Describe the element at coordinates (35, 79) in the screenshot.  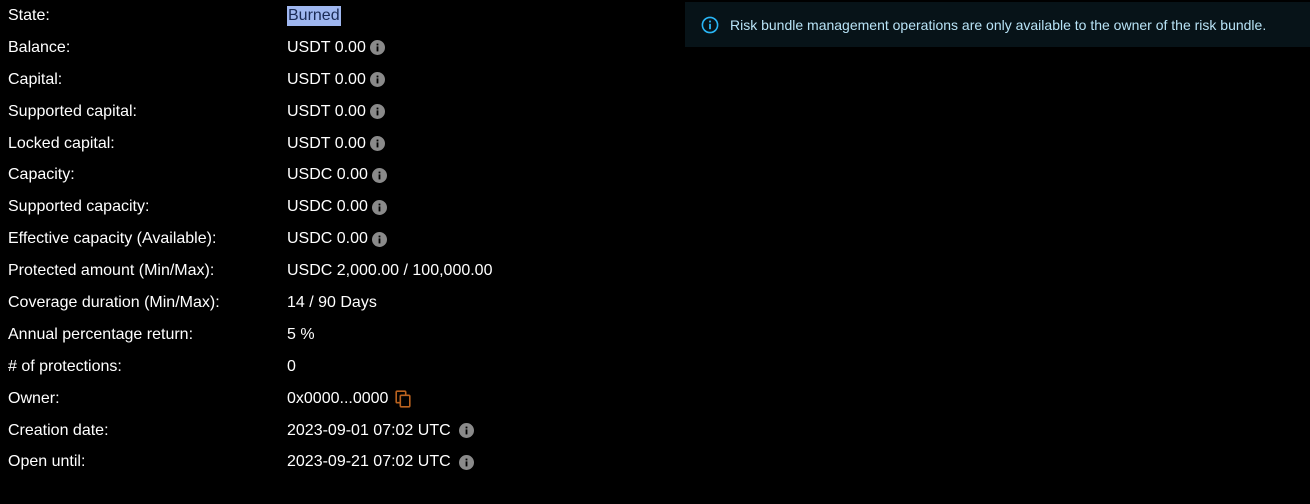
I see `detail-label: Capital:` at that location.